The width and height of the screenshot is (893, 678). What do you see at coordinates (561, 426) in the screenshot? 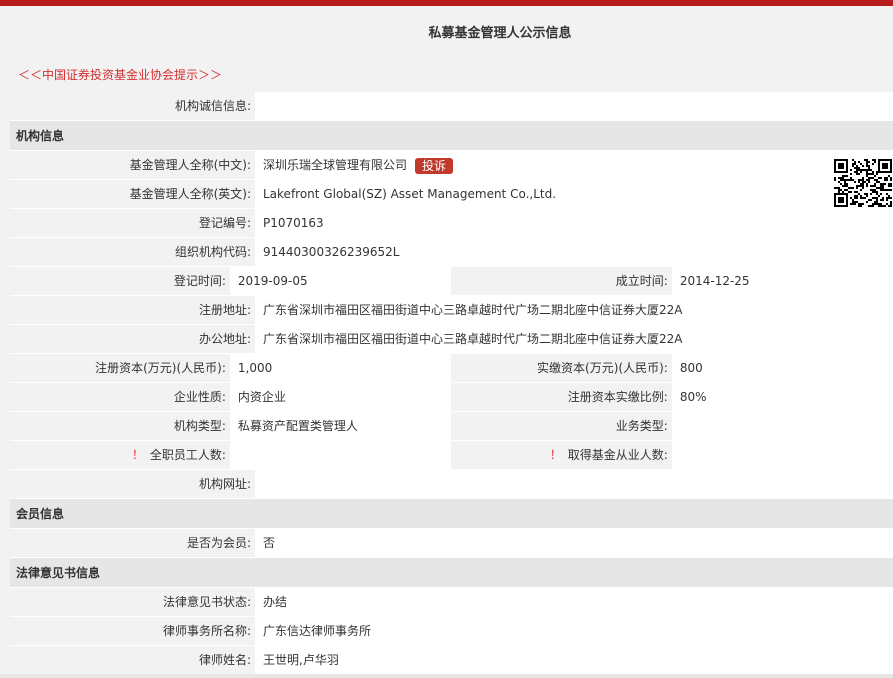
I see `label-biz-type: 业务类型:` at bounding box center [561, 426].